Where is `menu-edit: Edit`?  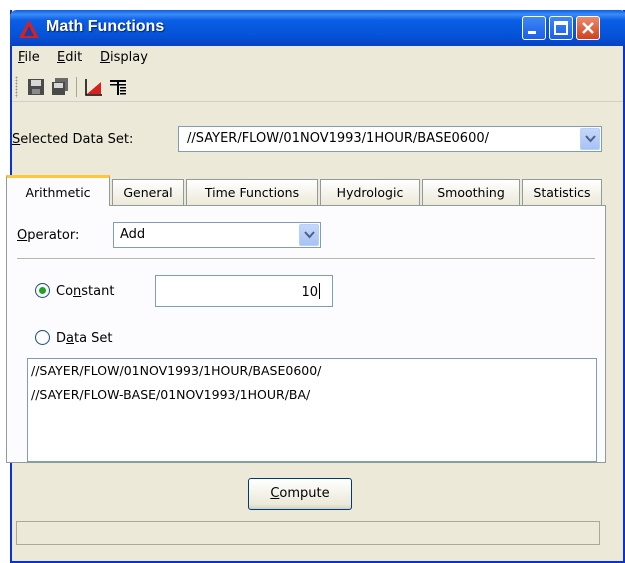
menu-edit: Edit is located at coordinates (69, 57).